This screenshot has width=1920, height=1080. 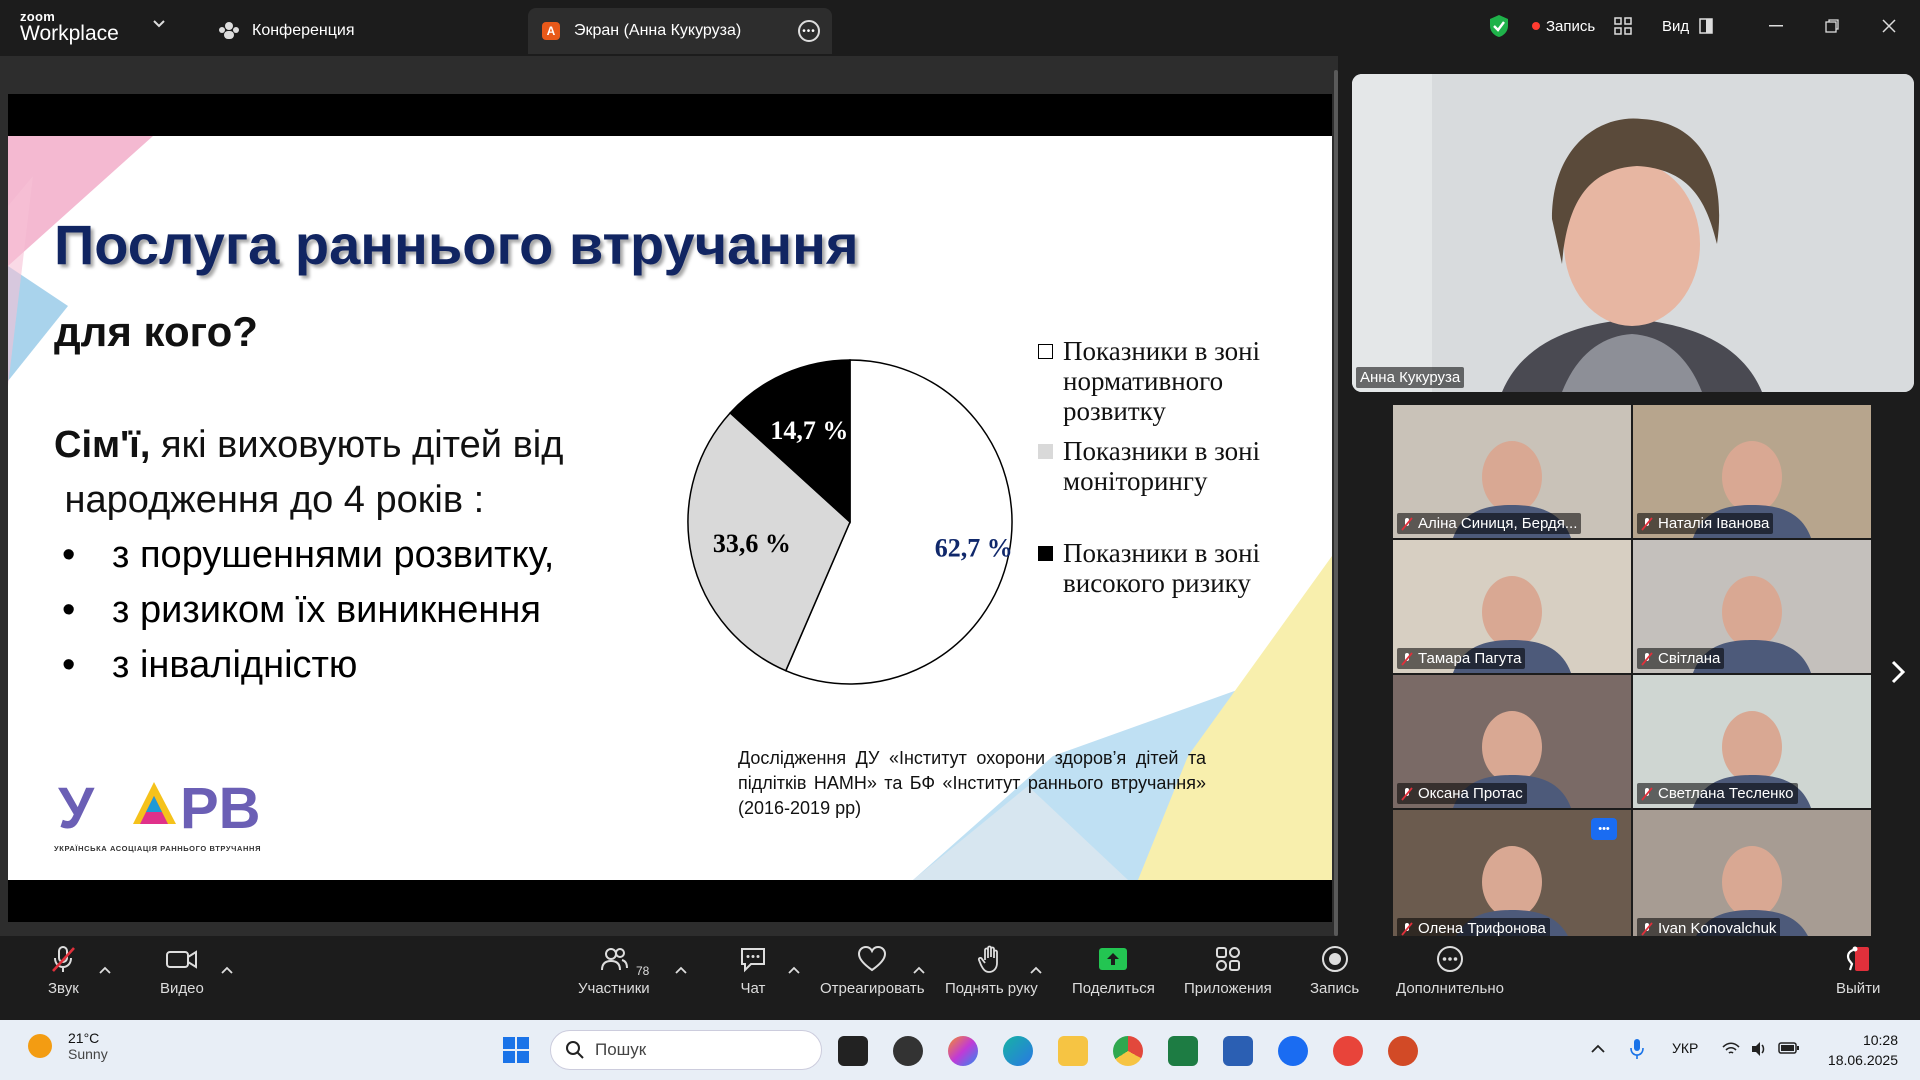 What do you see at coordinates (1403, 1051) in the screenshot?
I see `powerpoint-icon` at bounding box center [1403, 1051].